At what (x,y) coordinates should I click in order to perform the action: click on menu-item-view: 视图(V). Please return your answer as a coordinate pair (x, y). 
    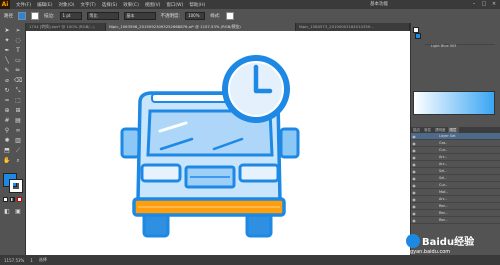
    Looking at the image, I should click on (153, 5).